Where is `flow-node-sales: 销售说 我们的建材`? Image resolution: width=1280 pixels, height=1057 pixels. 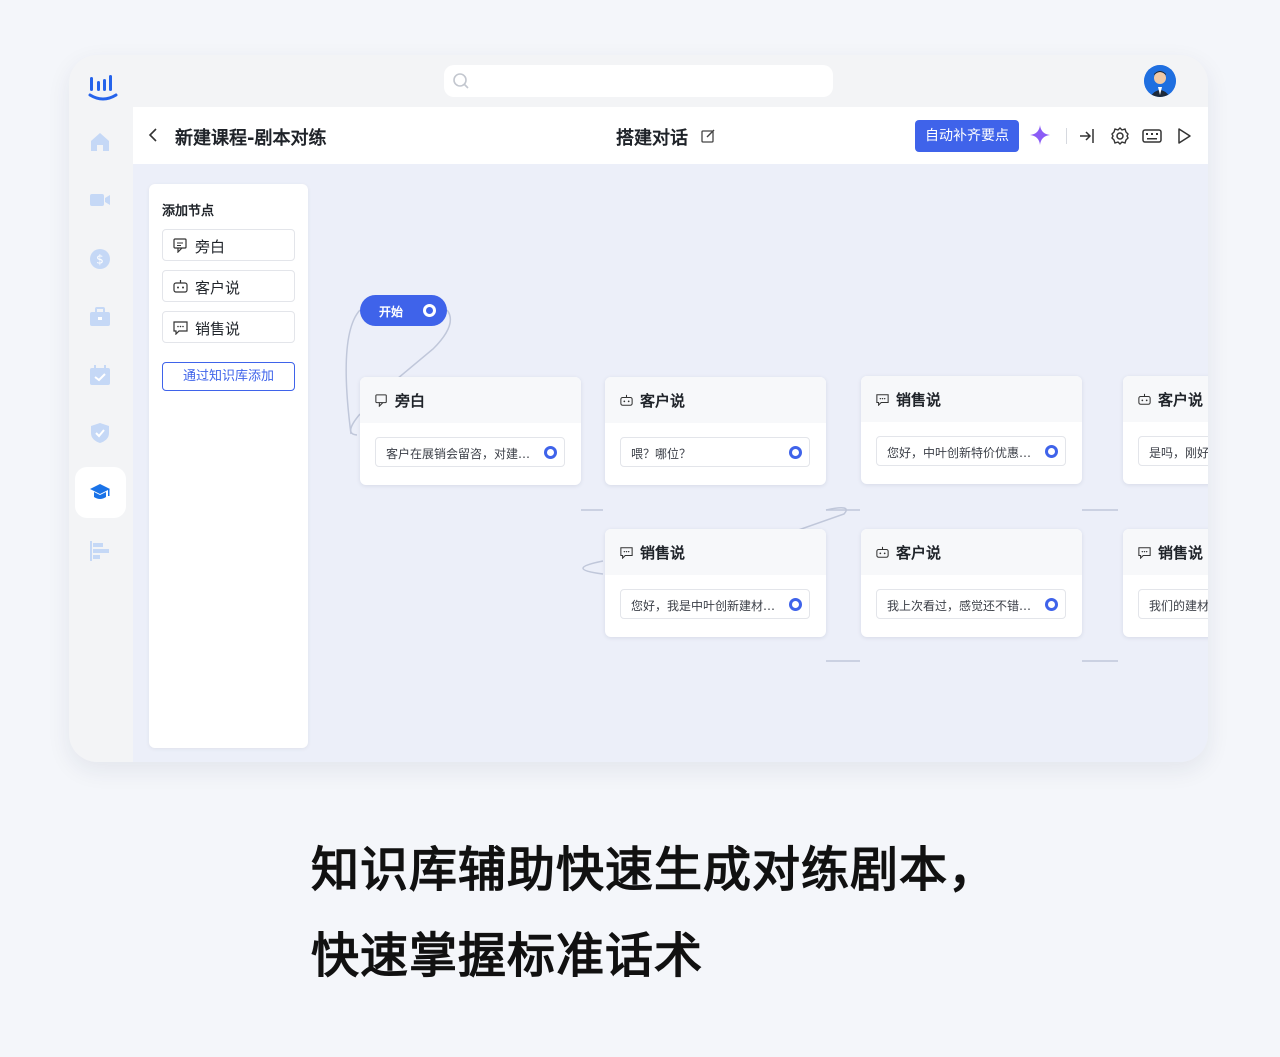
flow-node-sales: 销售说 我们的建材 is located at coordinates (1165, 583).